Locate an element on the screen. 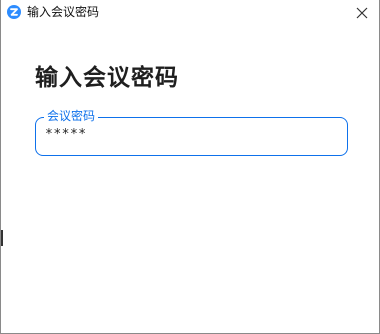 Image resolution: width=380 pixels, height=334 pixels. title-bar: 输入会议密码 is located at coordinates (190, 13).